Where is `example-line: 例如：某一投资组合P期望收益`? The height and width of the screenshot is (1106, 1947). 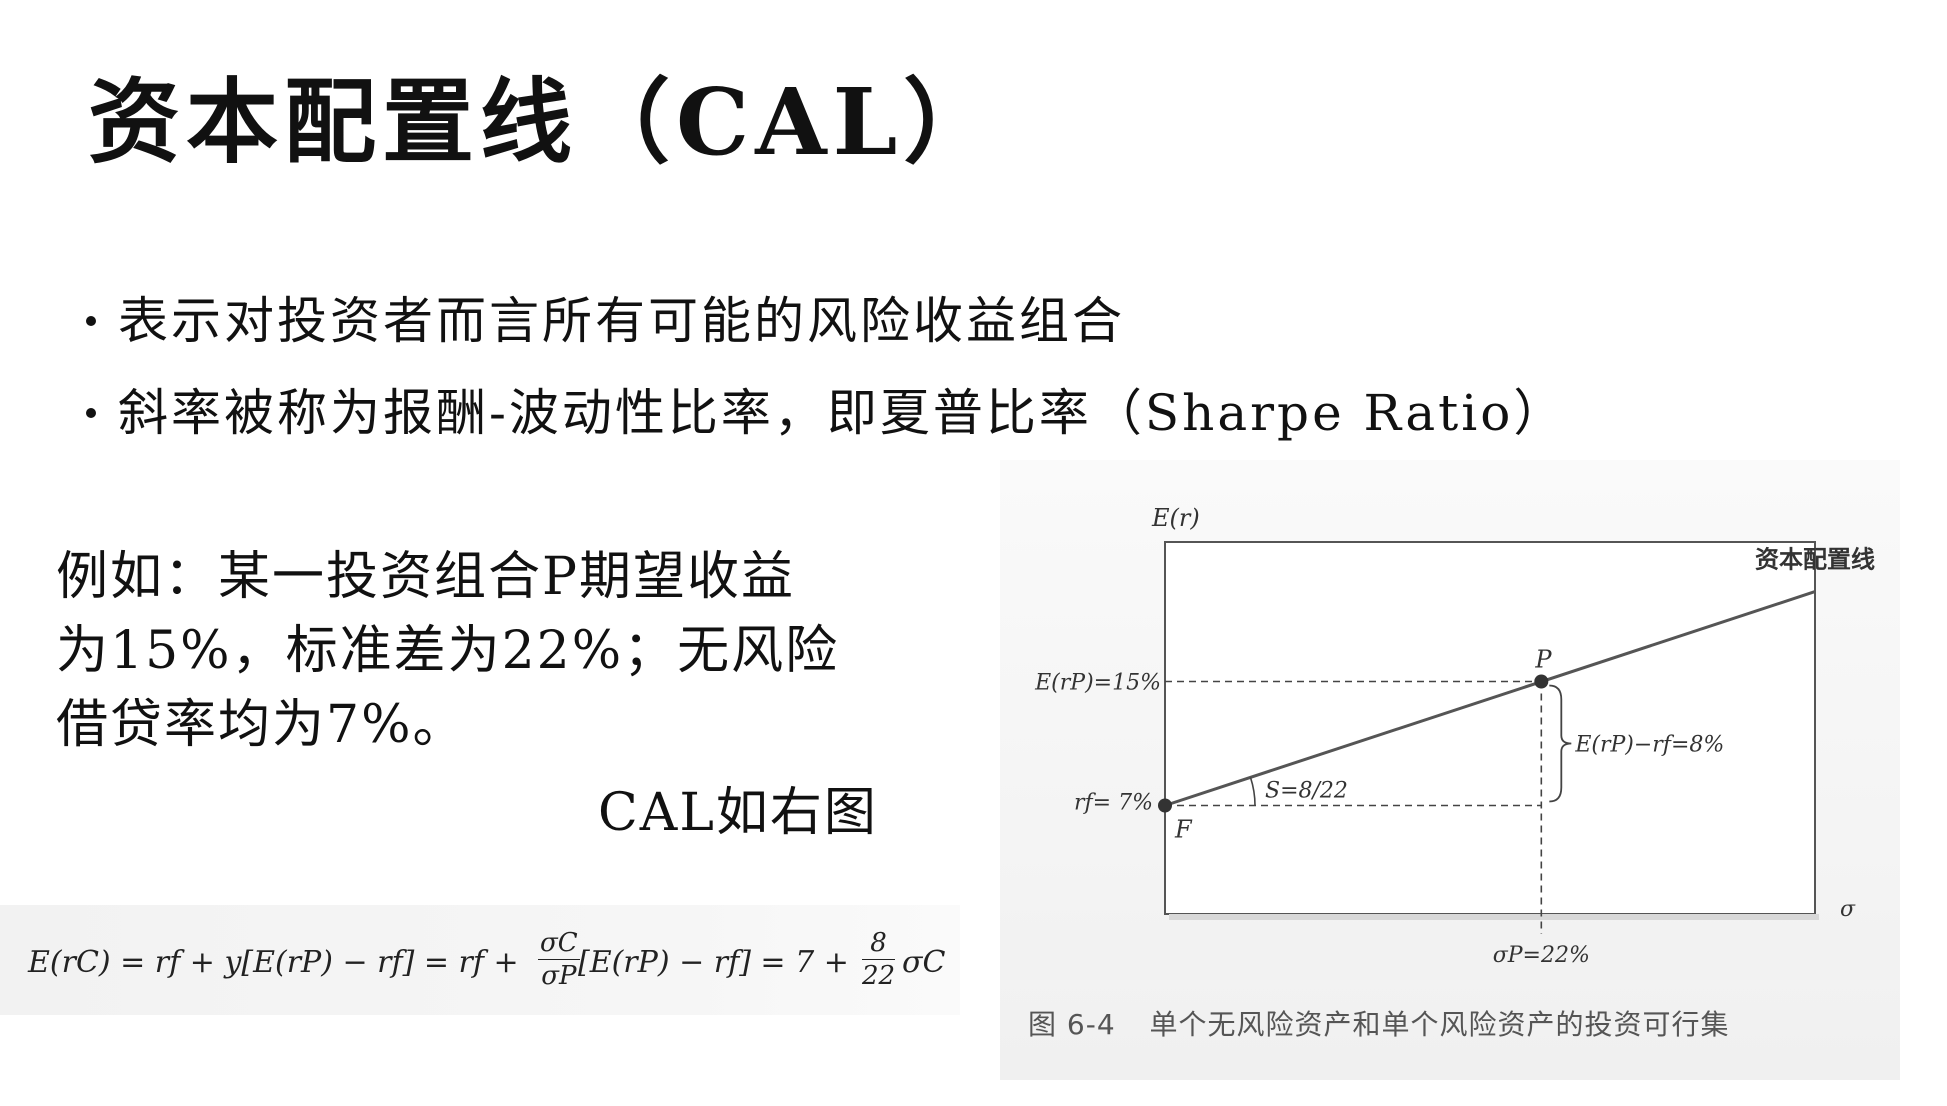
example-line: 例如：某一投资组合P期望收益 is located at coordinates (425, 577).